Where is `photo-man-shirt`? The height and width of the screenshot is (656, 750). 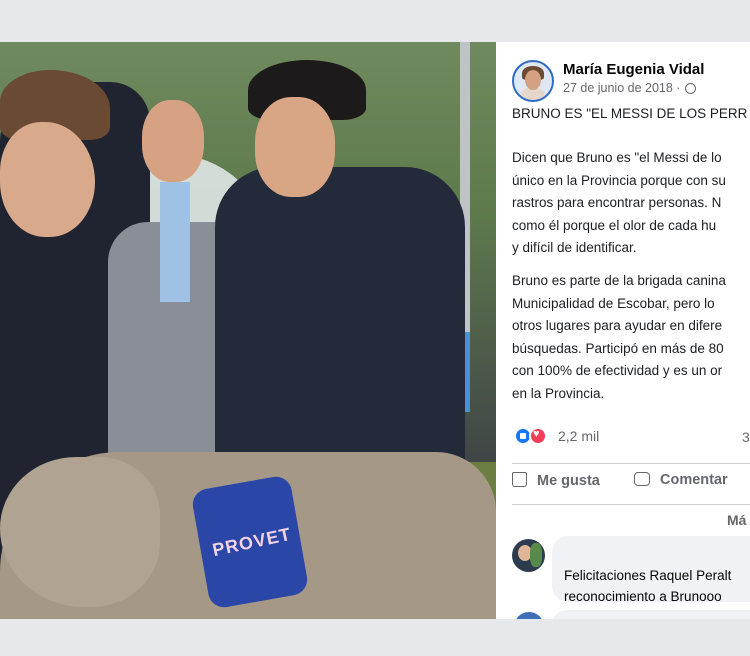
photo-man-shirt is located at coordinates (175, 242).